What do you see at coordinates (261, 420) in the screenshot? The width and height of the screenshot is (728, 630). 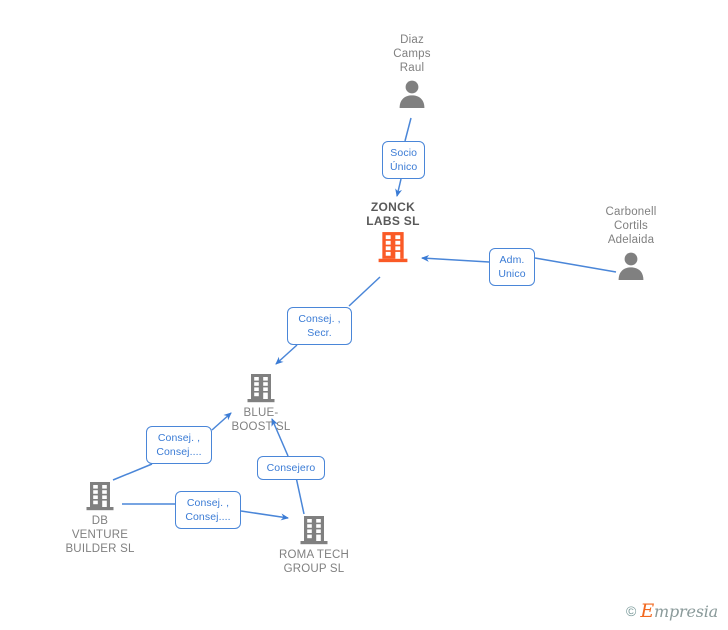 I see `node-label-blueboost: BLUE- BOOST SL` at bounding box center [261, 420].